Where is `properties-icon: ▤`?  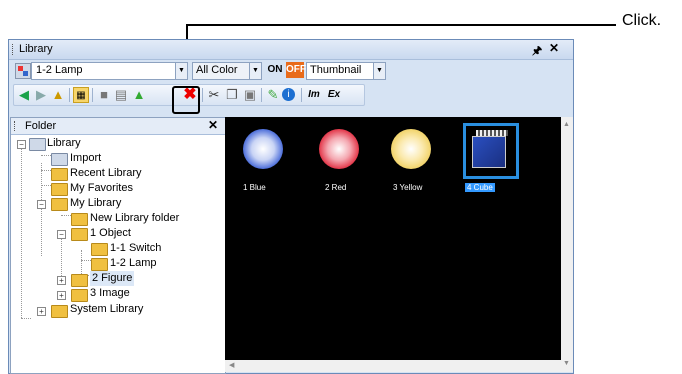
properties-icon: ▤ is located at coordinates (121, 95).